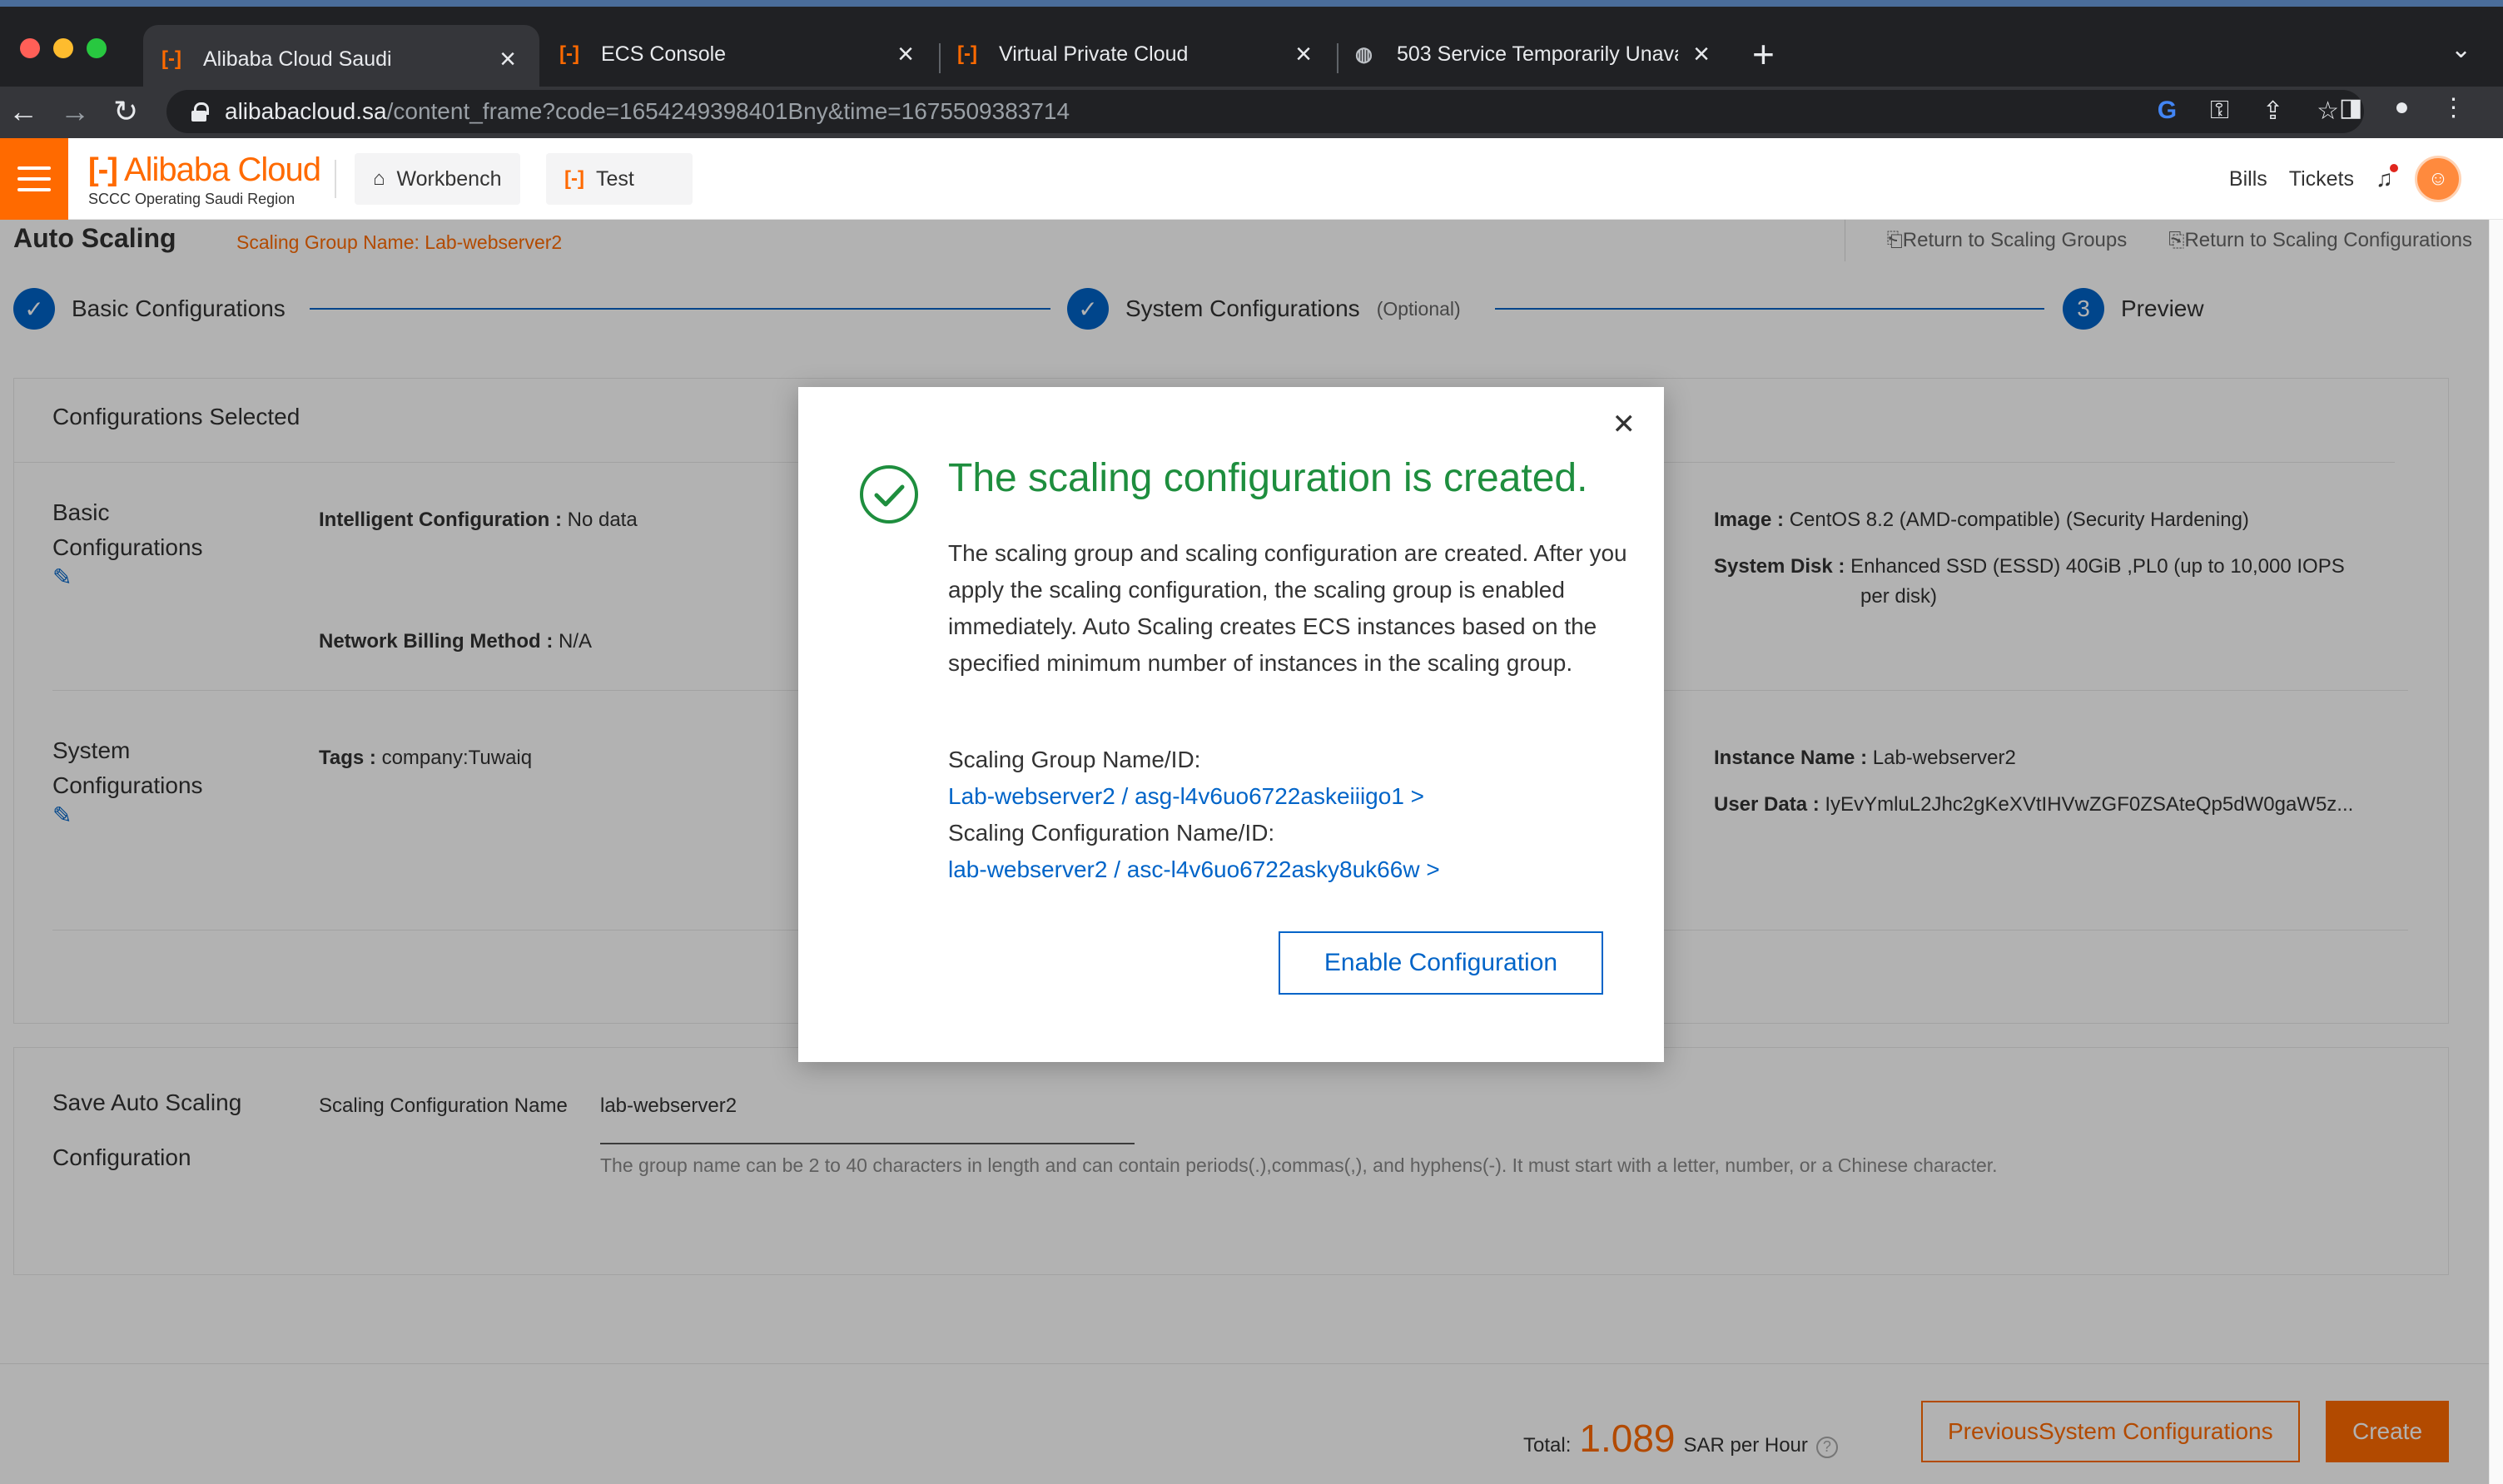 The width and height of the screenshot is (2503, 1484). What do you see at coordinates (739, 54) in the screenshot?
I see `browser-tab-ecs-console: [-] ECS Console ×` at bounding box center [739, 54].